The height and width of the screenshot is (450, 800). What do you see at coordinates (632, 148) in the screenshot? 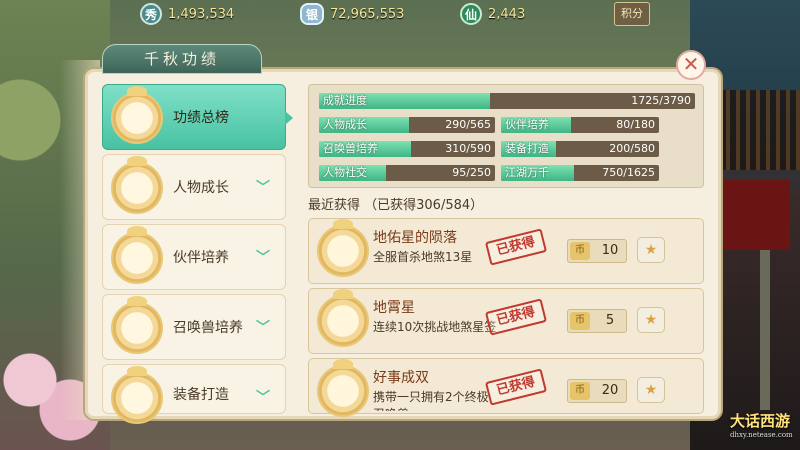
I see `progress-value: 200/580` at bounding box center [632, 148].